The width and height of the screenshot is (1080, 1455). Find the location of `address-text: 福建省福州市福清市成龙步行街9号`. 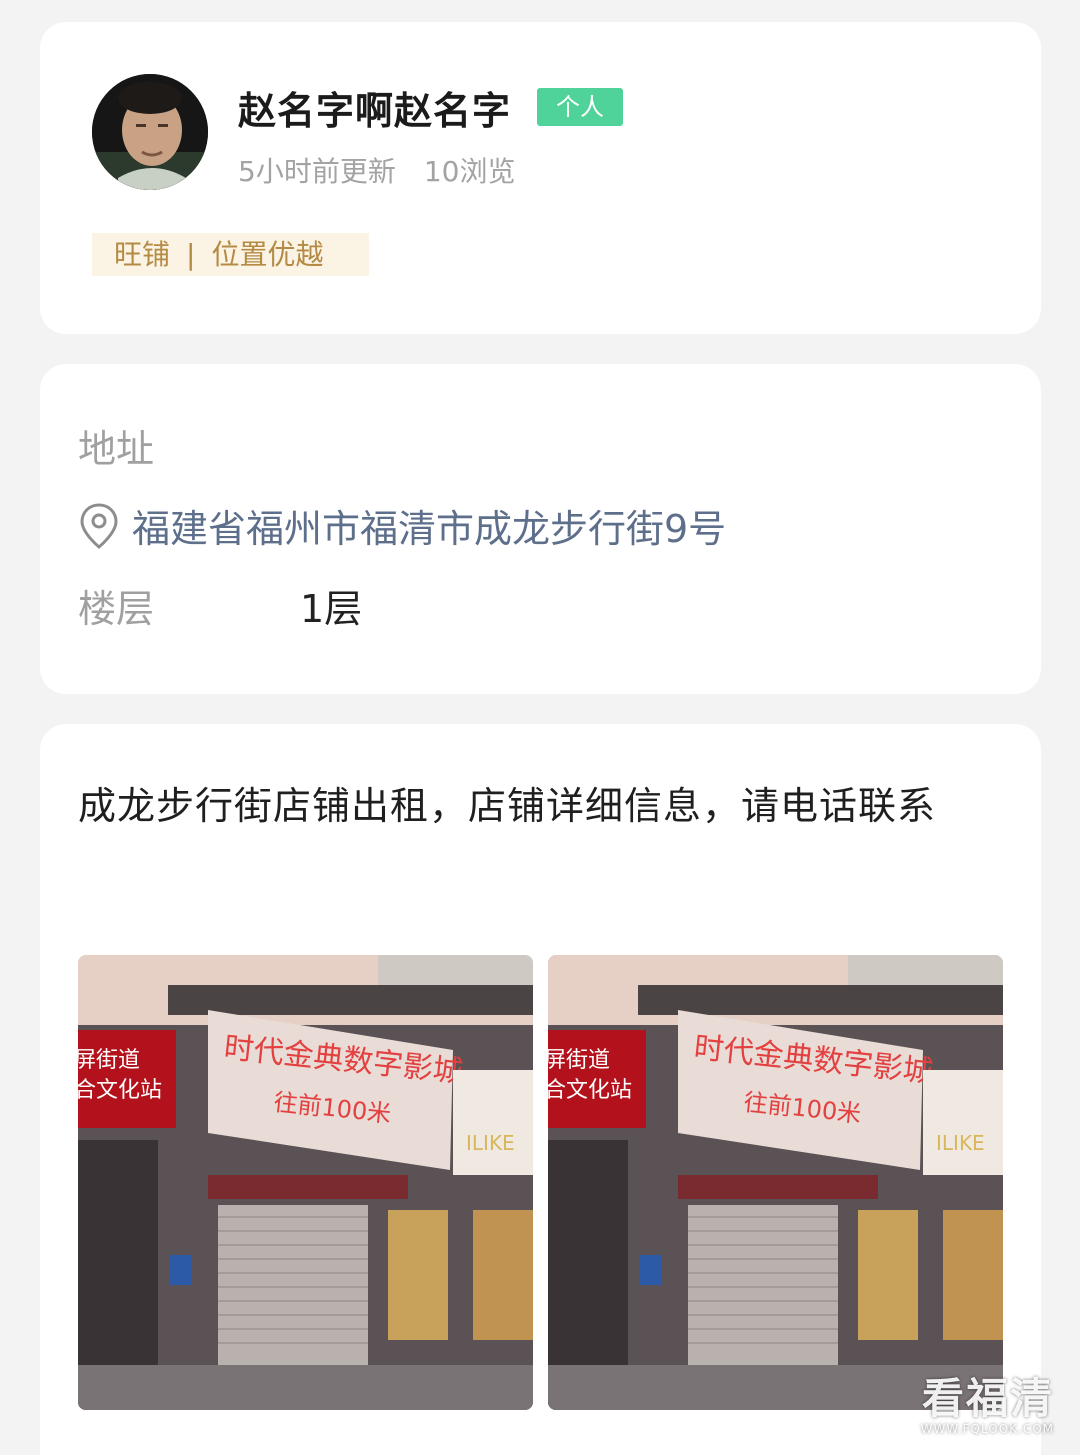

address-text: 福建省福州市福清市成龙步行街9号 is located at coordinates (429, 525).